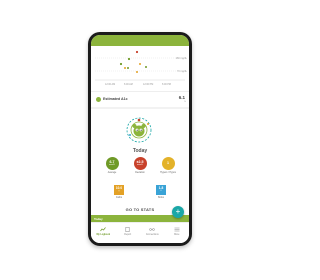 The height and width of the screenshot is (280, 320). Describe the element at coordinates (128, 84) in the screenshot. I see `x-tick-label: 6:00 AM` at that location.